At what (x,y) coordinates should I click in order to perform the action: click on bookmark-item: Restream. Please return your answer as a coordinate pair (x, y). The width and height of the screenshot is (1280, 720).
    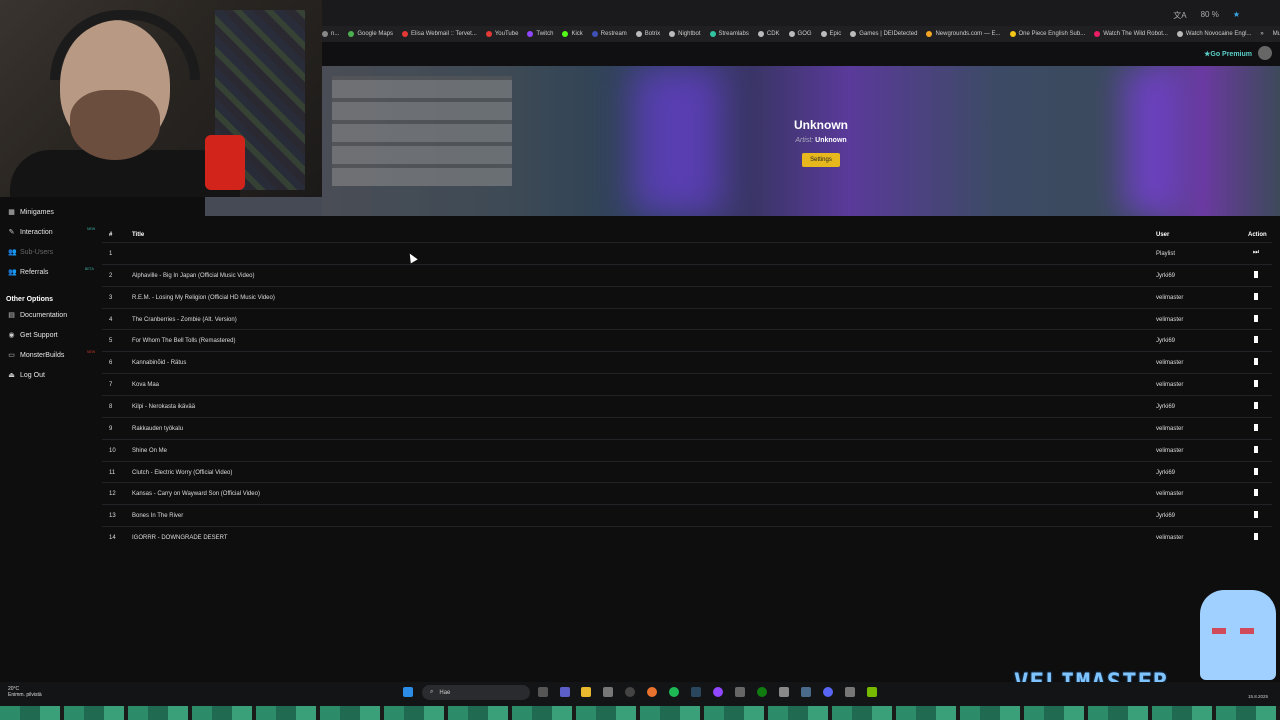
    Looking at the image, I should click on (609, 34).